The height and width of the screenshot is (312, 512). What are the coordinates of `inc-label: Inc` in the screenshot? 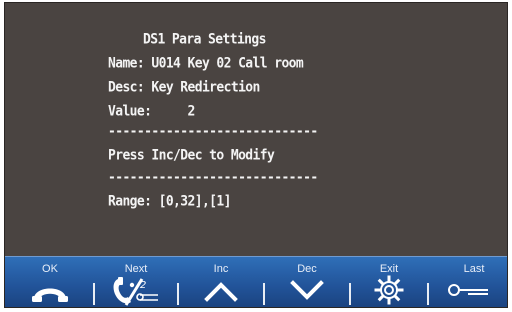 It's located at (221, 269).